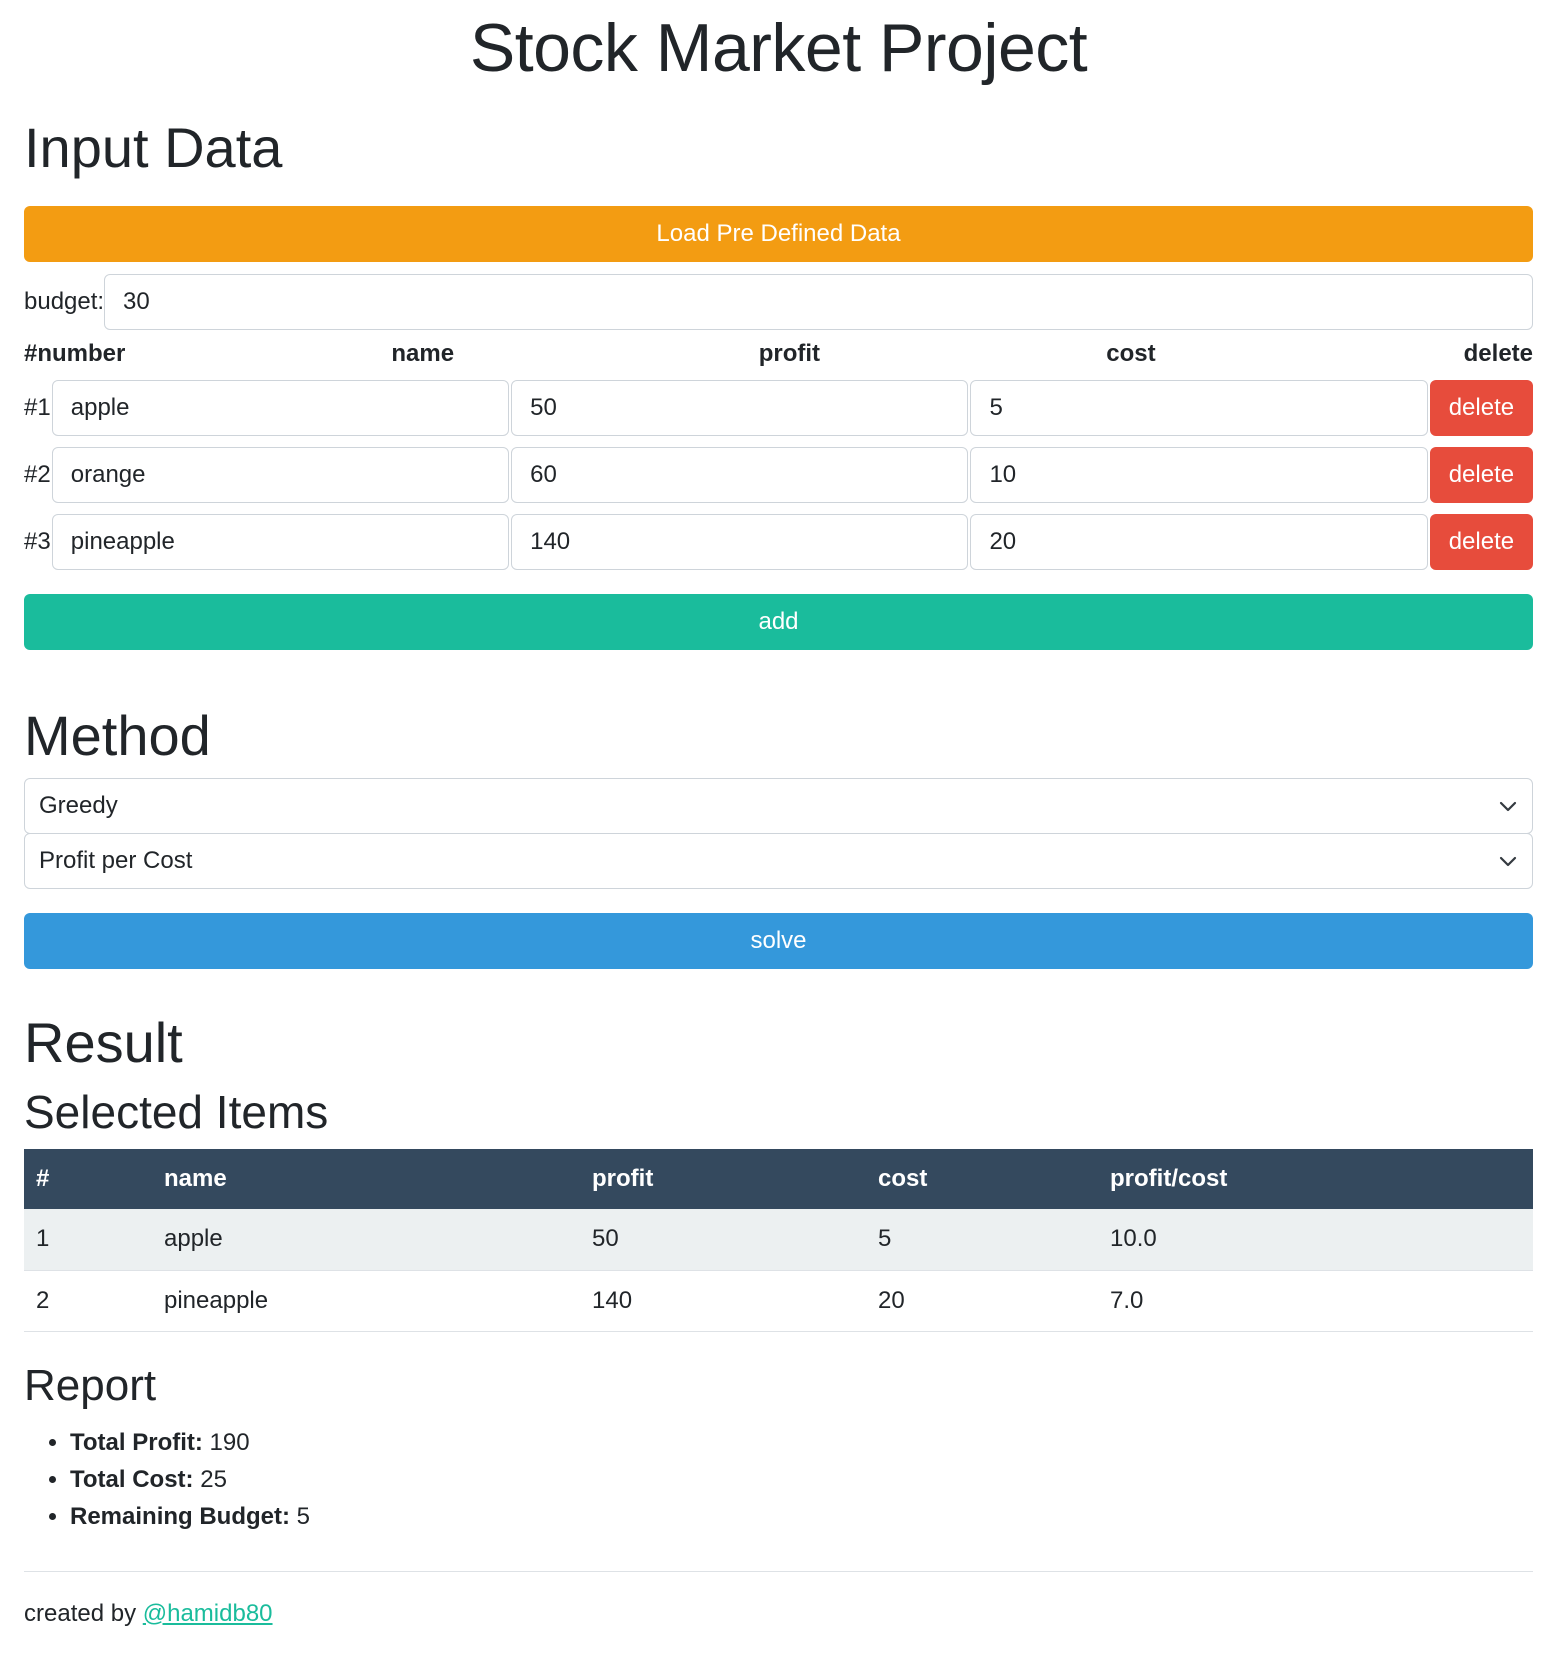 The width and height of the screenshot is (1557, 1656). What do you see at coordinates (37, 541) in the screenshot?
I see `item-index: #3` at bounding box center [37, 541].